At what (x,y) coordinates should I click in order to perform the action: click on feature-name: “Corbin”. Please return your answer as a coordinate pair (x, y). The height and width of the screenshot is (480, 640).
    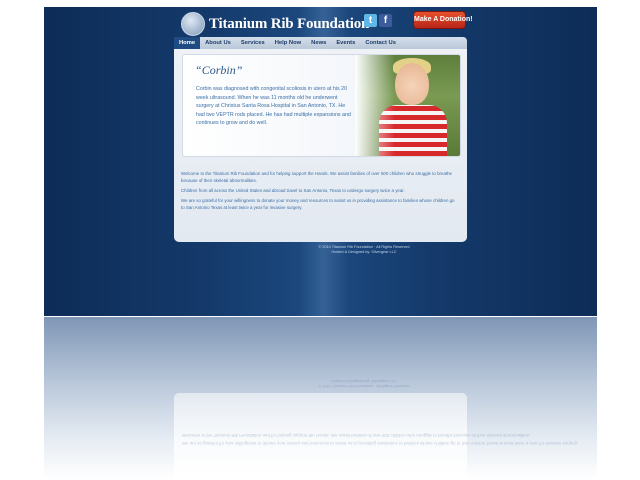
    Looking at the image, I should click on (219, 70).